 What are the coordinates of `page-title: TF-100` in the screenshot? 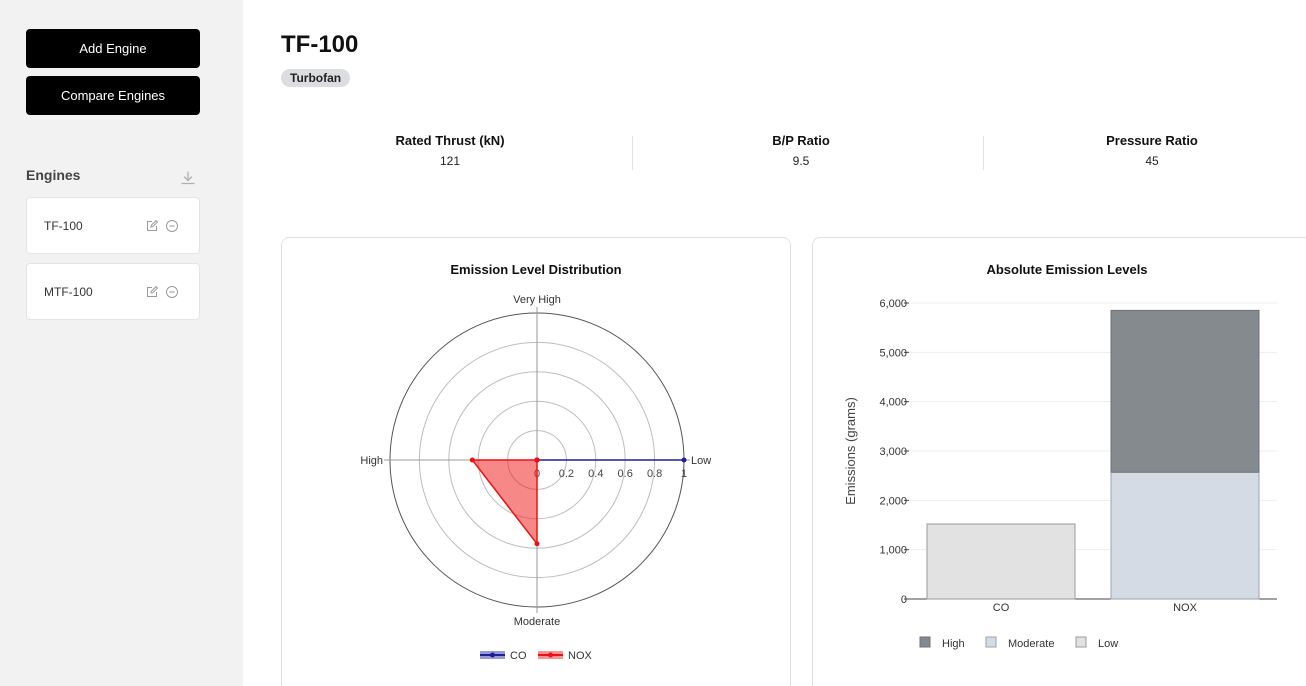 It's located at (320, 44).